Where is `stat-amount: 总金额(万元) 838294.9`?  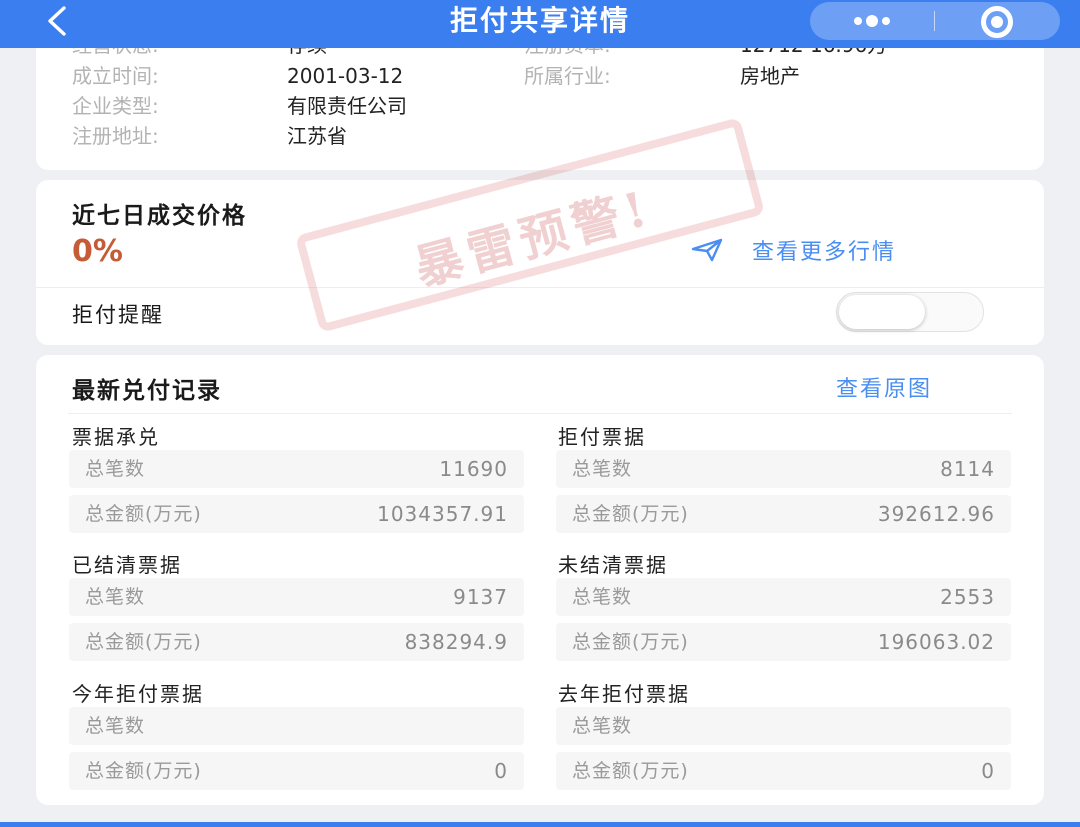
stat-amount: 总金额(万元) 838294.9 is located at coordinates (296, 642).